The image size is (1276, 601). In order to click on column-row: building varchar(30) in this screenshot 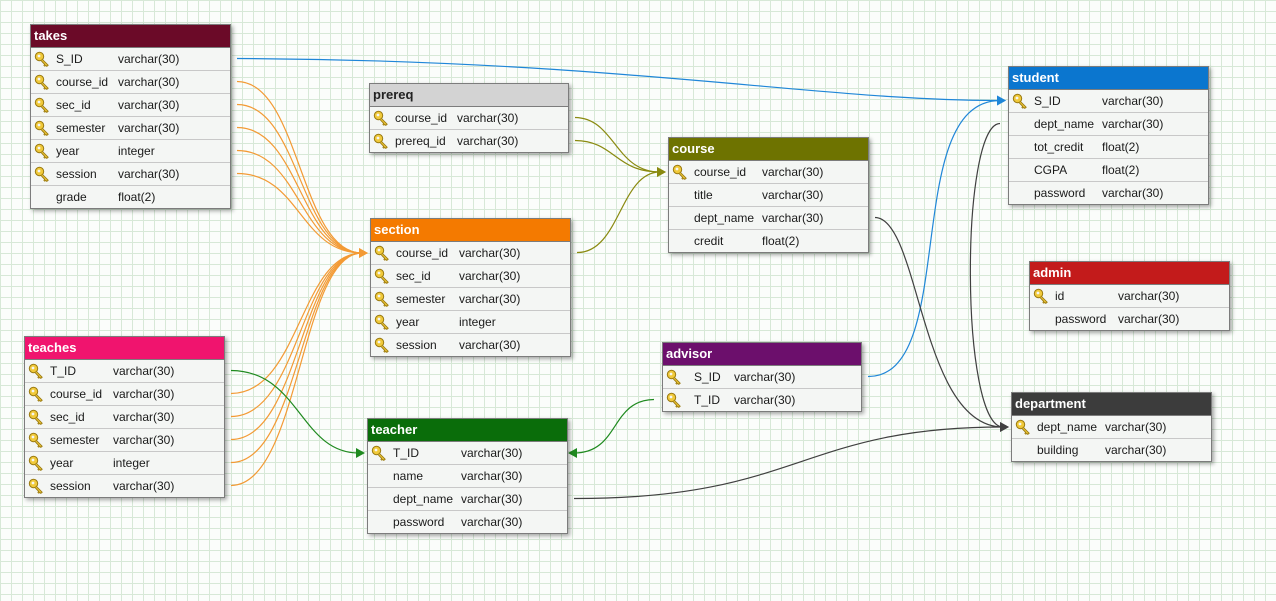, I will do `click(1111, 450)`.